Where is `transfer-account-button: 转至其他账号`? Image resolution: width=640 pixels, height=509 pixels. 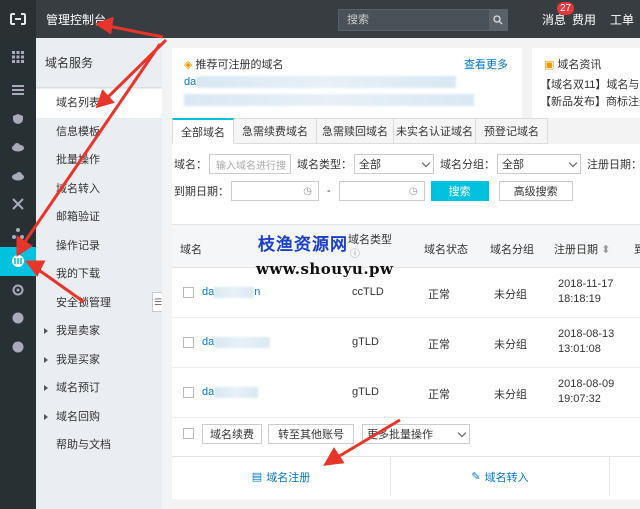
transfer-account-button: 转至其他账号 is located at coordinates (311, 434).